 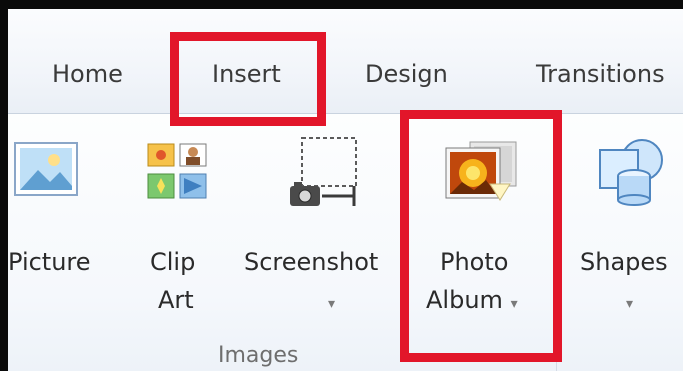 I want to click on tab-home: Home, so click(x=87, y=74).